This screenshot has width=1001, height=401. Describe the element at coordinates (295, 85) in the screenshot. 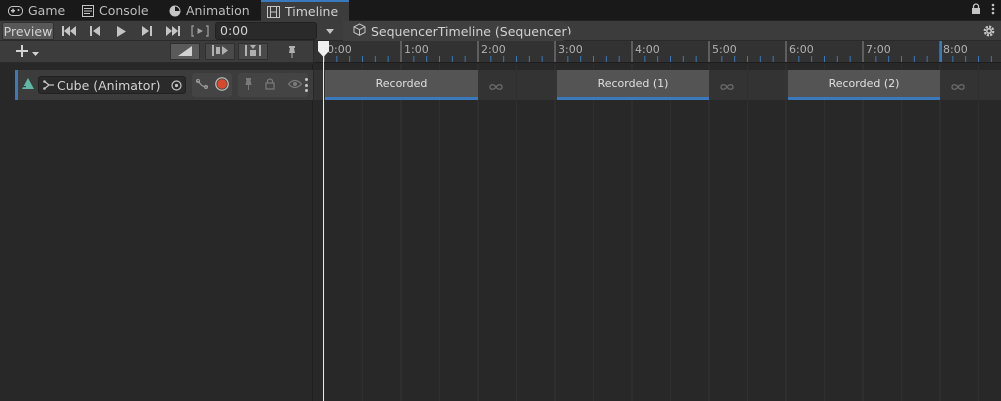

I see `eye-icon` at that location.